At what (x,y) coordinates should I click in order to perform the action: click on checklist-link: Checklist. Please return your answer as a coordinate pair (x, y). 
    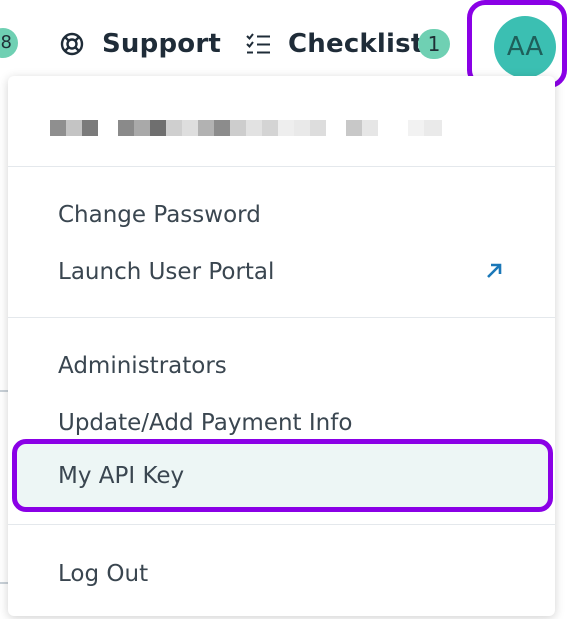
    Looking at the image, I should click on (333, 44).